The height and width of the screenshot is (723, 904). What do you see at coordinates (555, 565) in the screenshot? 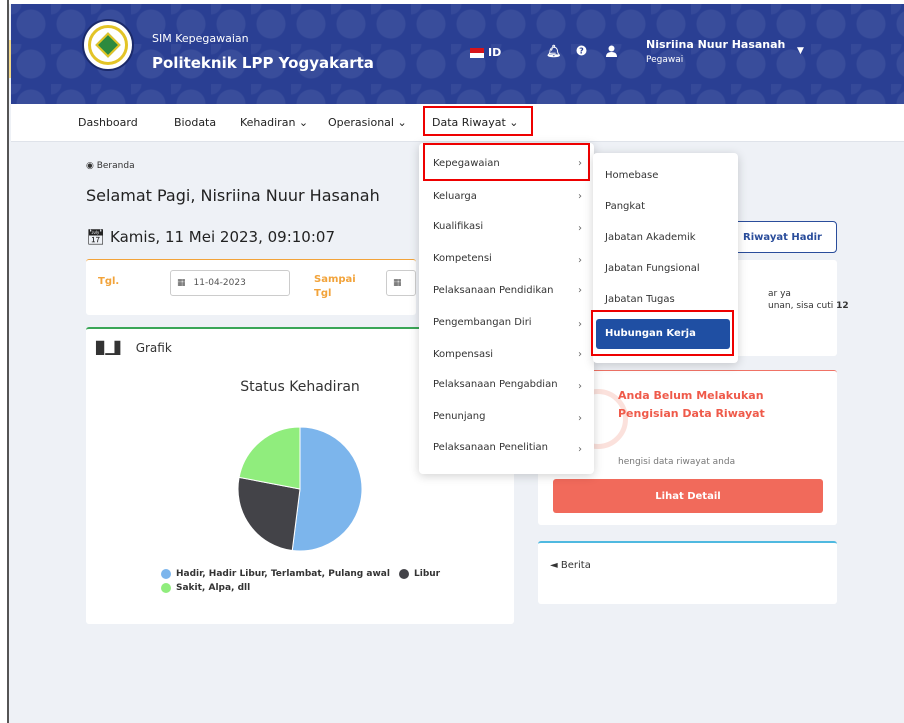
I see `megaphone-icon: ◄` at bounding box center [555, 565].